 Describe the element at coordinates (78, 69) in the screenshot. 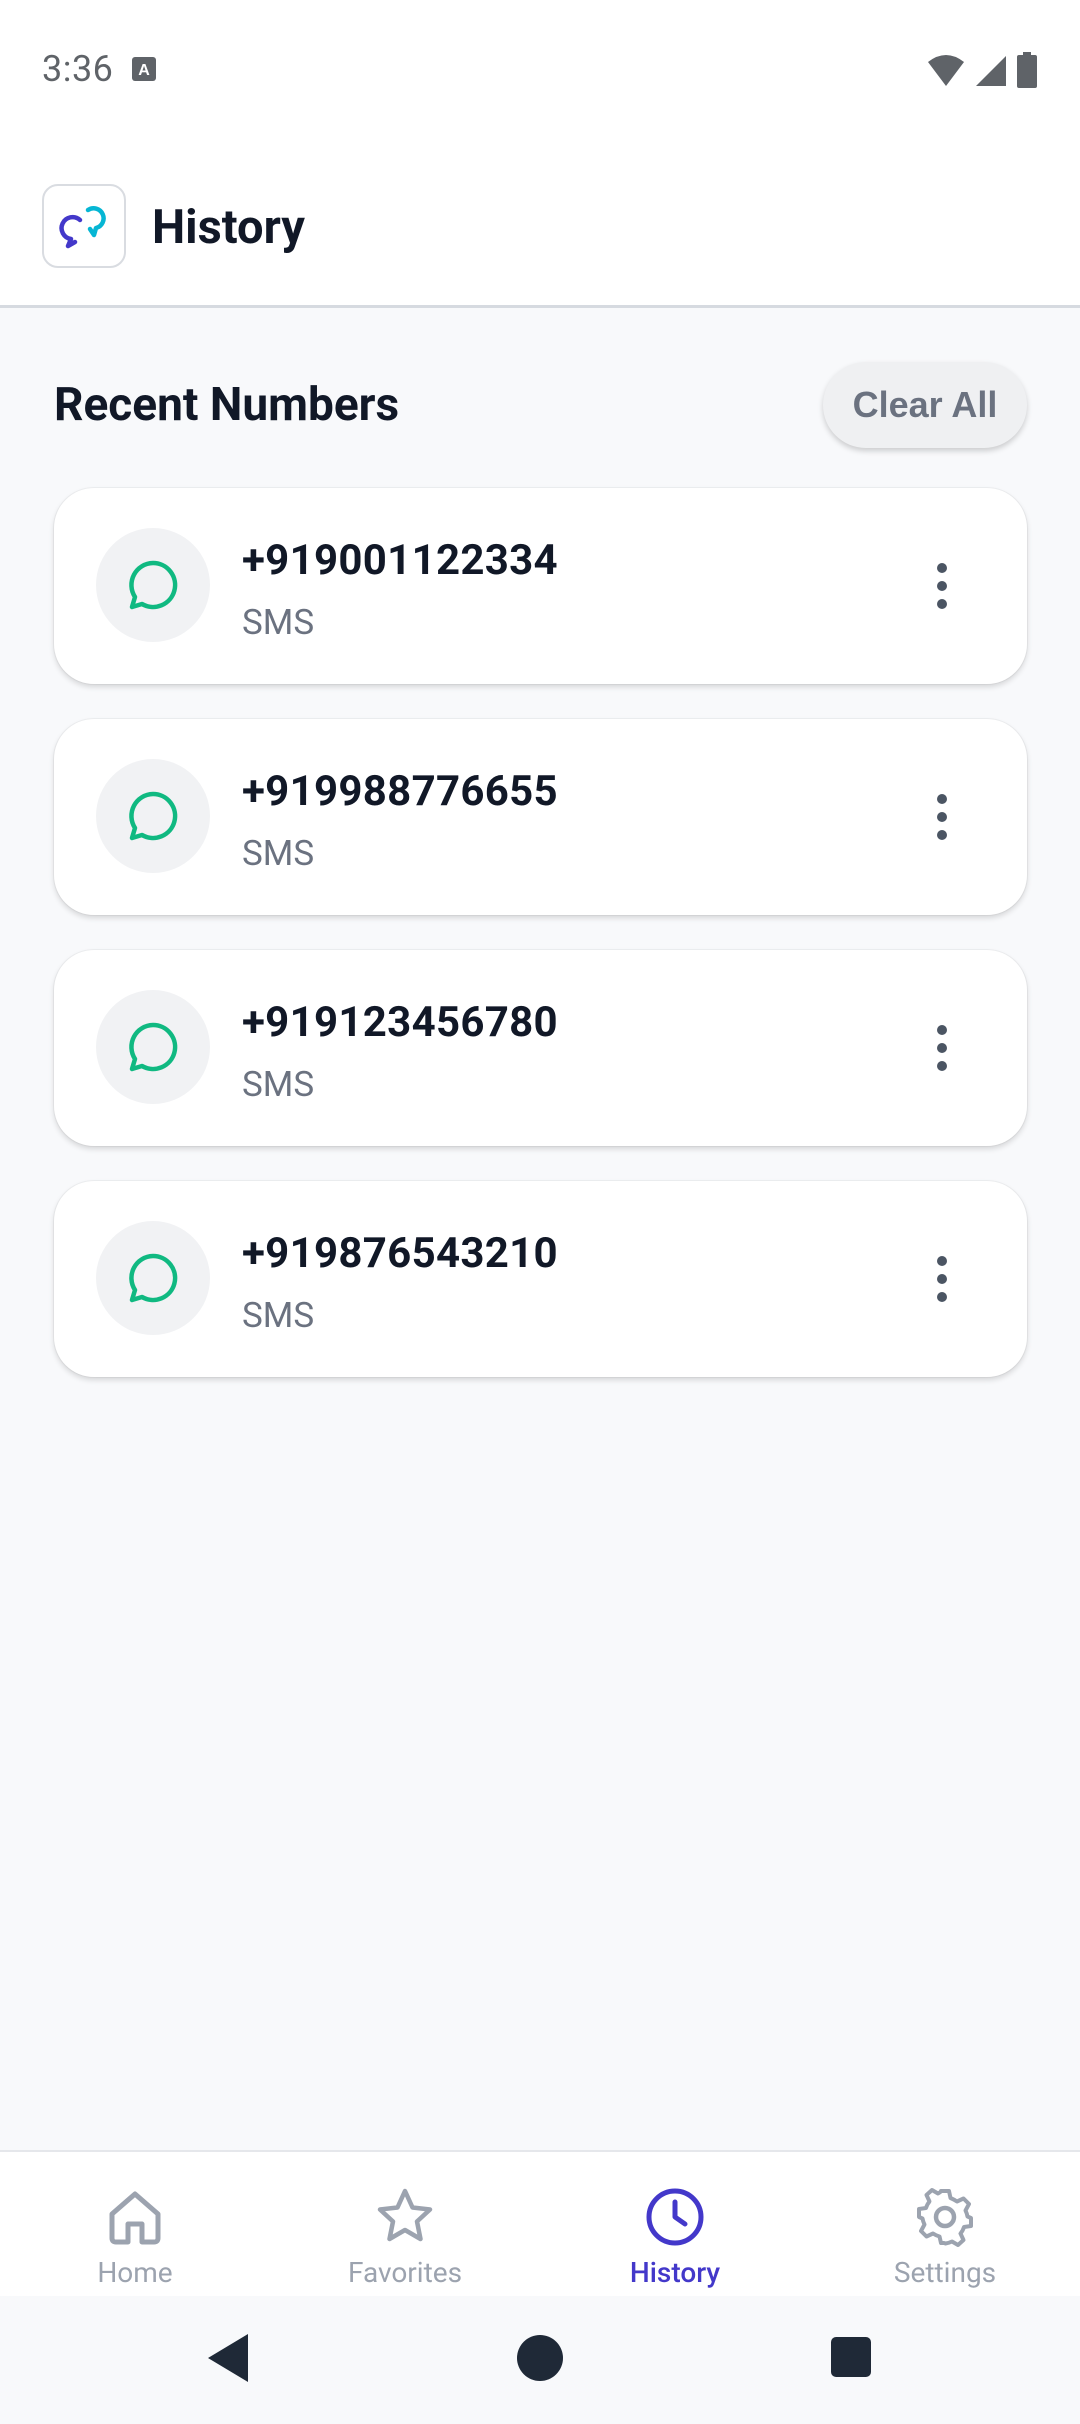

I see `status-time: 3:36` at that location.